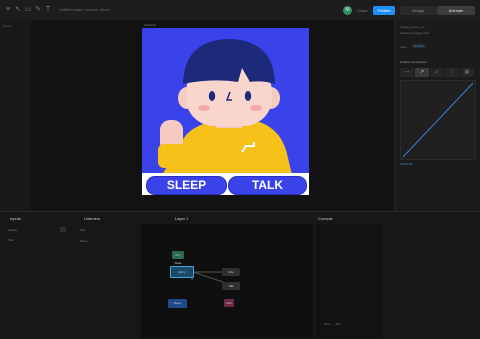 This screenshot has width=480, height=339. Describe the element at coordinates (84, 241) in the screenshot. I see `listener-row: Sleep` at that location.